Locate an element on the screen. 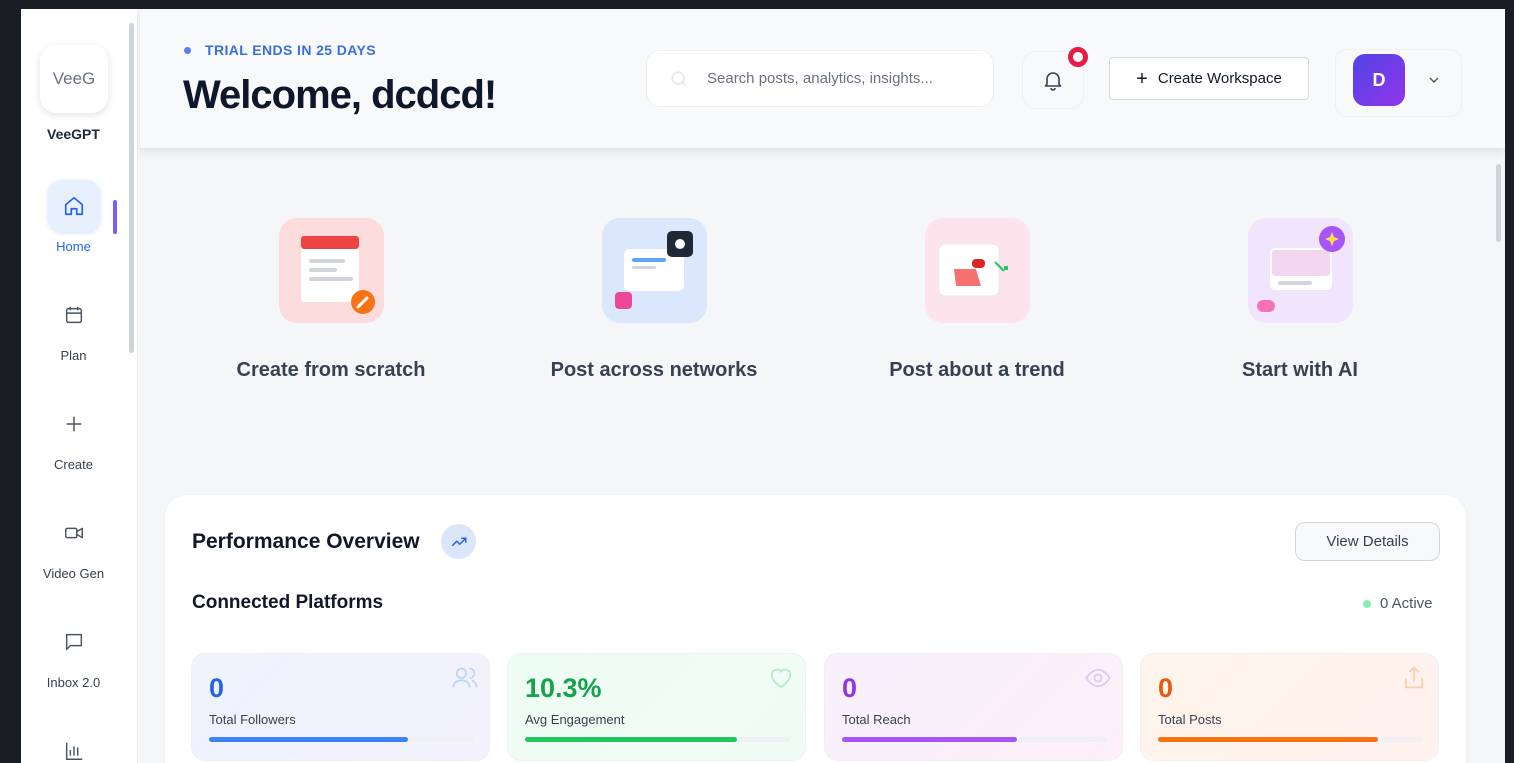  calendar-icon is located at coordinates (74, 315).